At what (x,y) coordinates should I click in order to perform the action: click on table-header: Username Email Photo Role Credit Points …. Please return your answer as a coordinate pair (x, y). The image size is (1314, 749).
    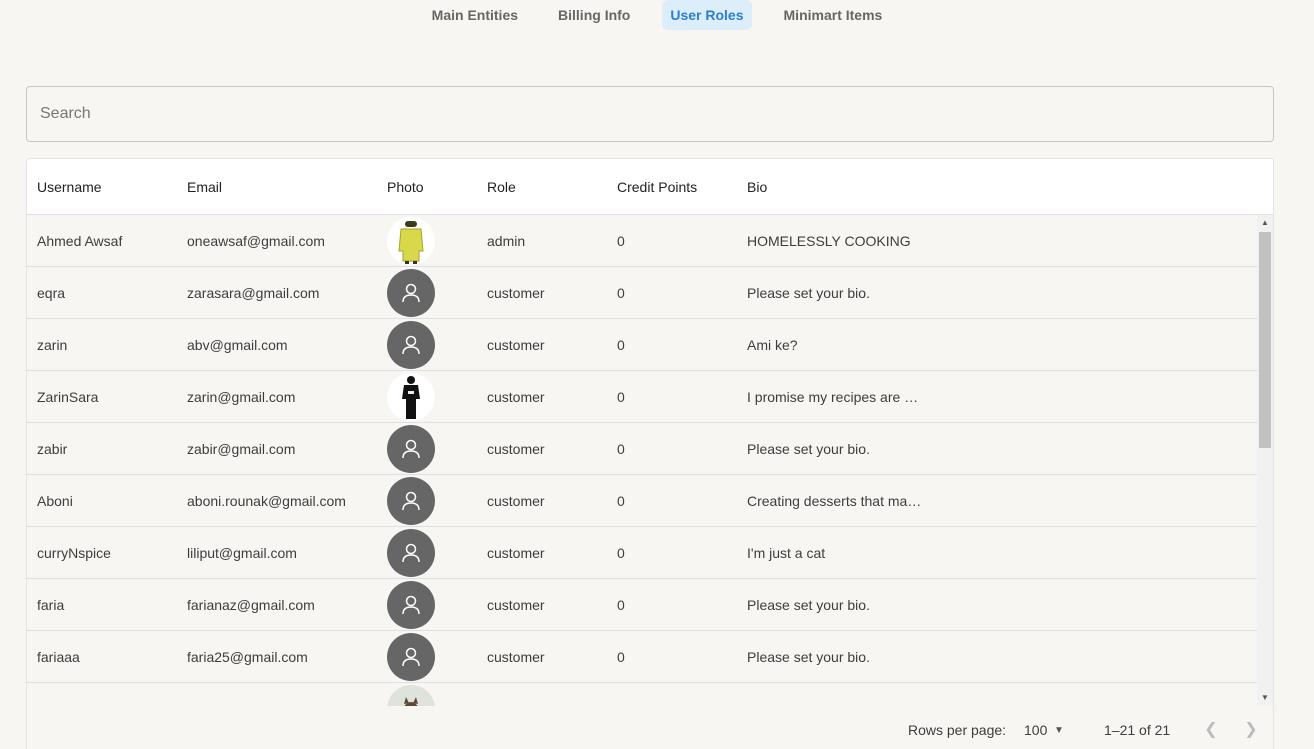
    Looking at the image, I should click on (650, 187).